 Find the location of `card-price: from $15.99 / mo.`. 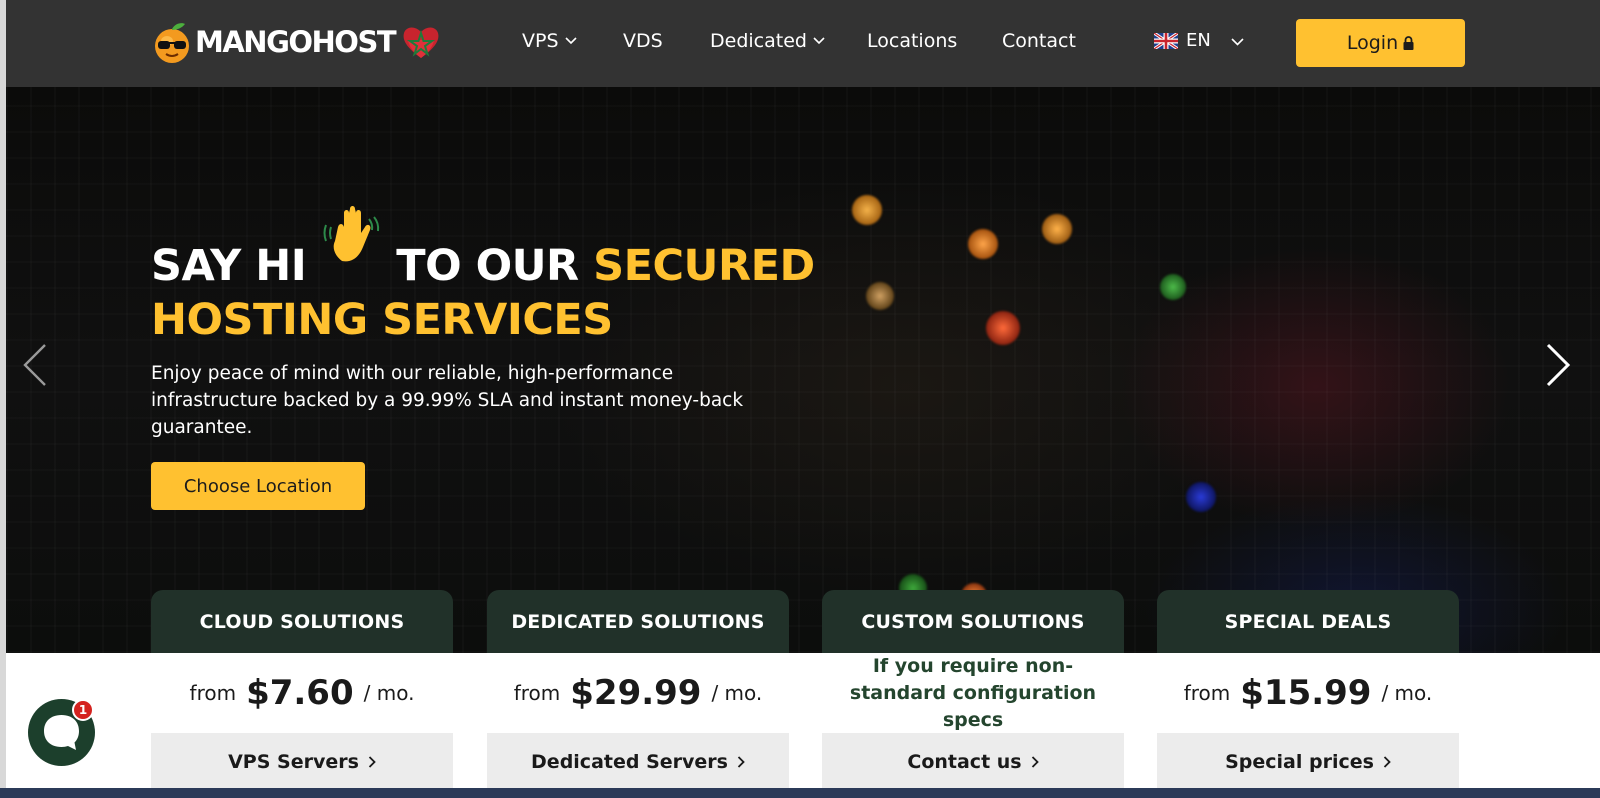

card-price: from $15.99 / mo. is located at coordinates (1308, 693).